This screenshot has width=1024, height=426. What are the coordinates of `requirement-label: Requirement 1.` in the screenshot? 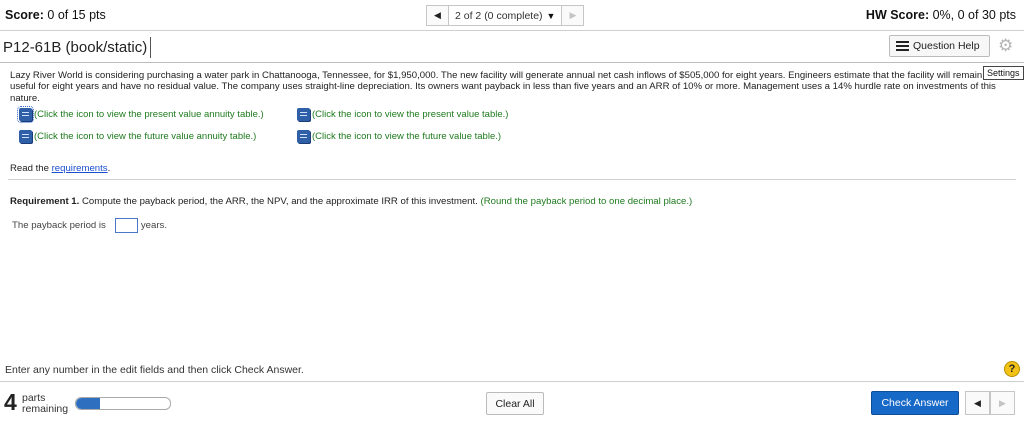 It's located at (45, 201).